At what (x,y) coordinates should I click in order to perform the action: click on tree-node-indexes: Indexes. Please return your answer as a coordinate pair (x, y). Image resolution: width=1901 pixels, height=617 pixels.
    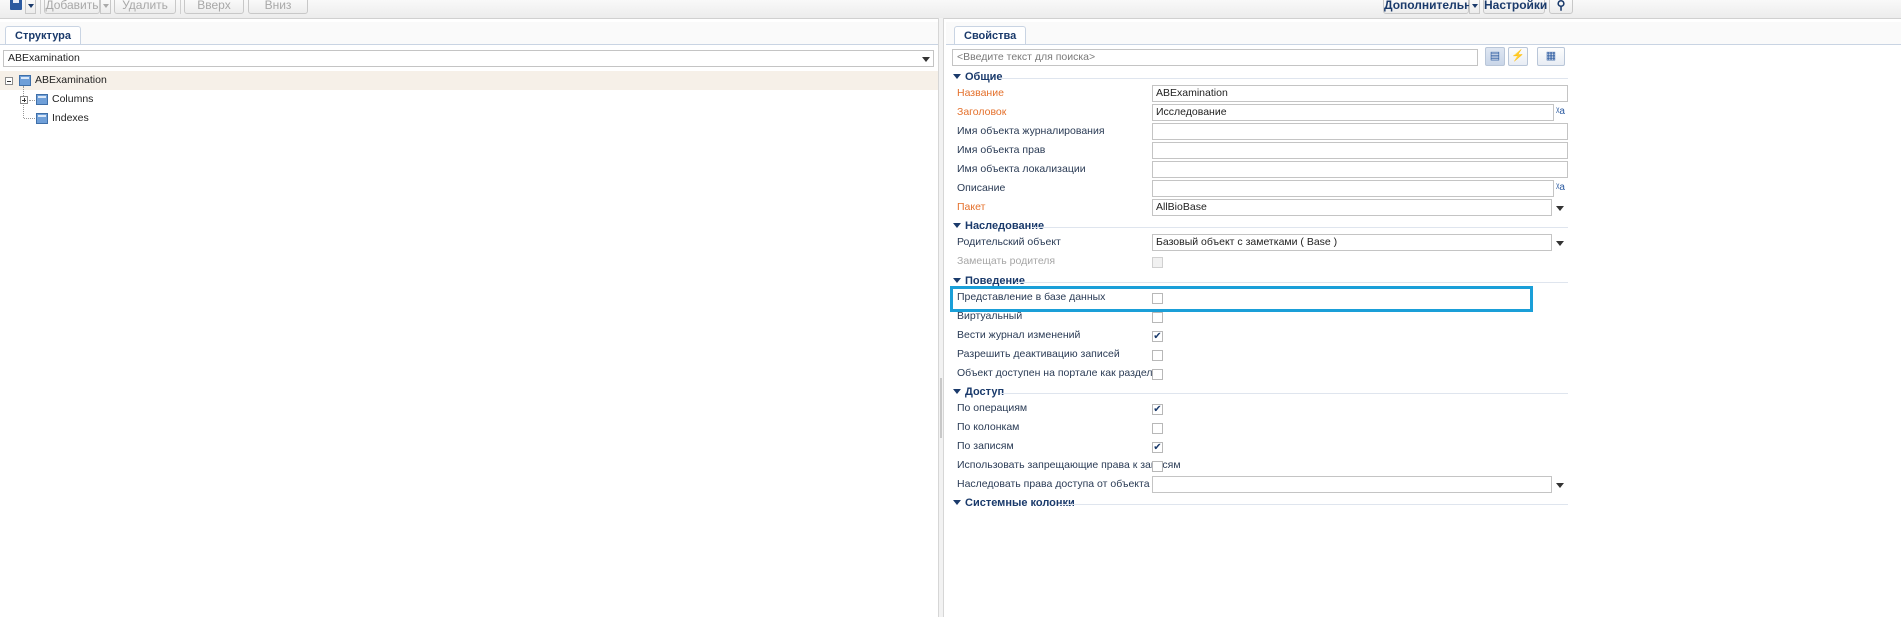
    Looking at the image, I should click on (70, 118).